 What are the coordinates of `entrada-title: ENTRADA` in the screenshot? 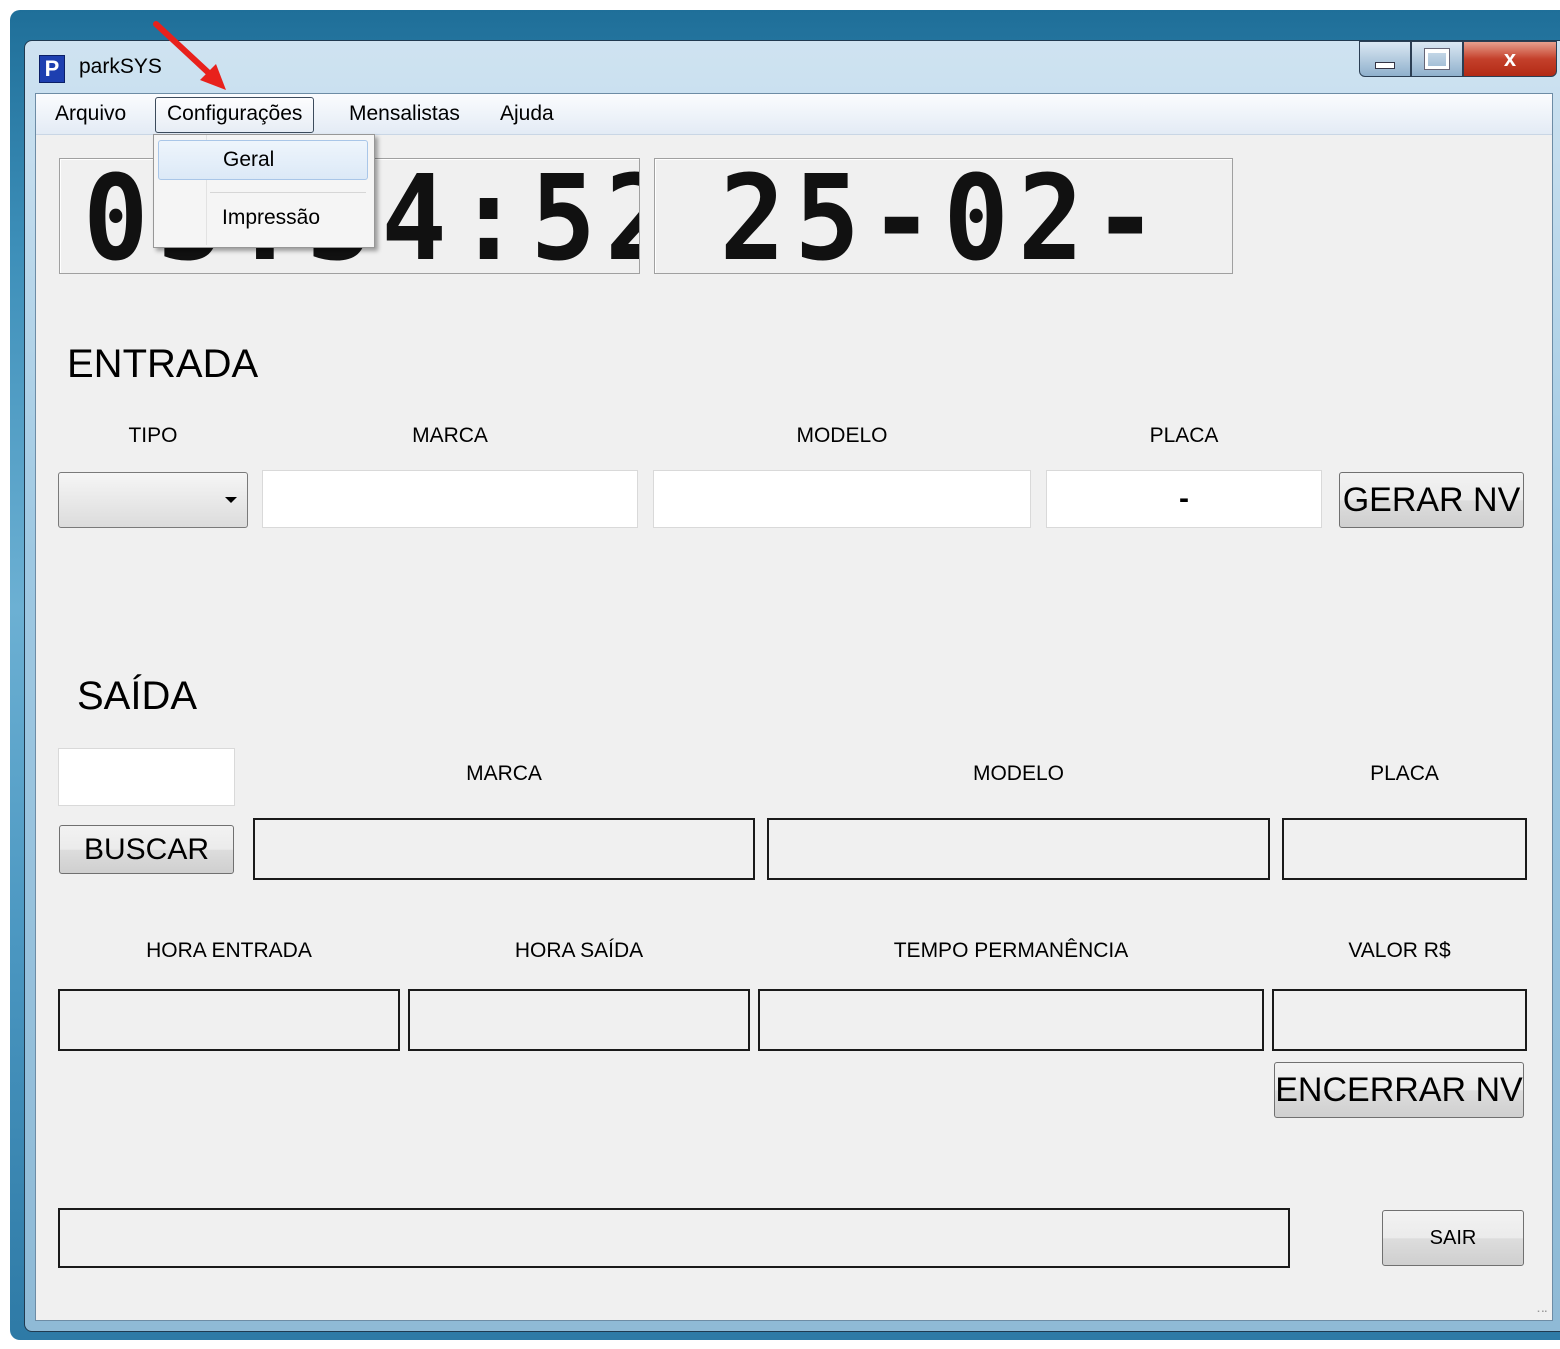 It's located at (163, 364).